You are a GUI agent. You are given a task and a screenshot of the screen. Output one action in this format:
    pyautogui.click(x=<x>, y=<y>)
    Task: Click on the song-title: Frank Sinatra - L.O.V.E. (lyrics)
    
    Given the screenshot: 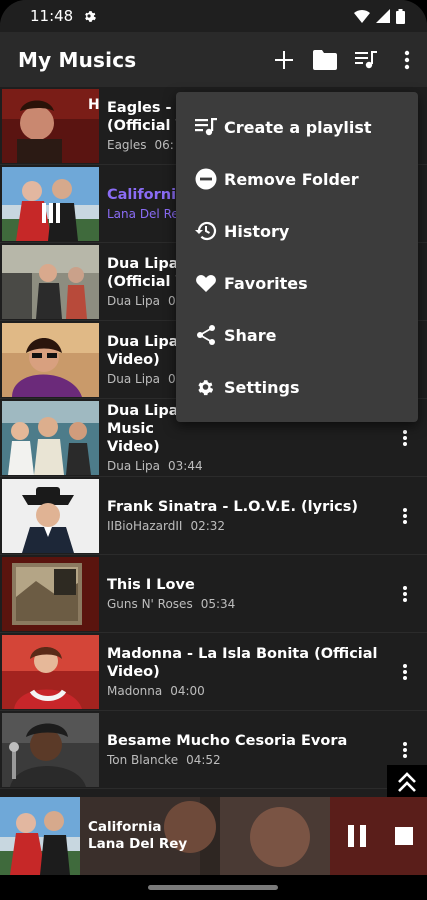 What is the action you would take?
    pyautogui.click(x=233, y=507)
    